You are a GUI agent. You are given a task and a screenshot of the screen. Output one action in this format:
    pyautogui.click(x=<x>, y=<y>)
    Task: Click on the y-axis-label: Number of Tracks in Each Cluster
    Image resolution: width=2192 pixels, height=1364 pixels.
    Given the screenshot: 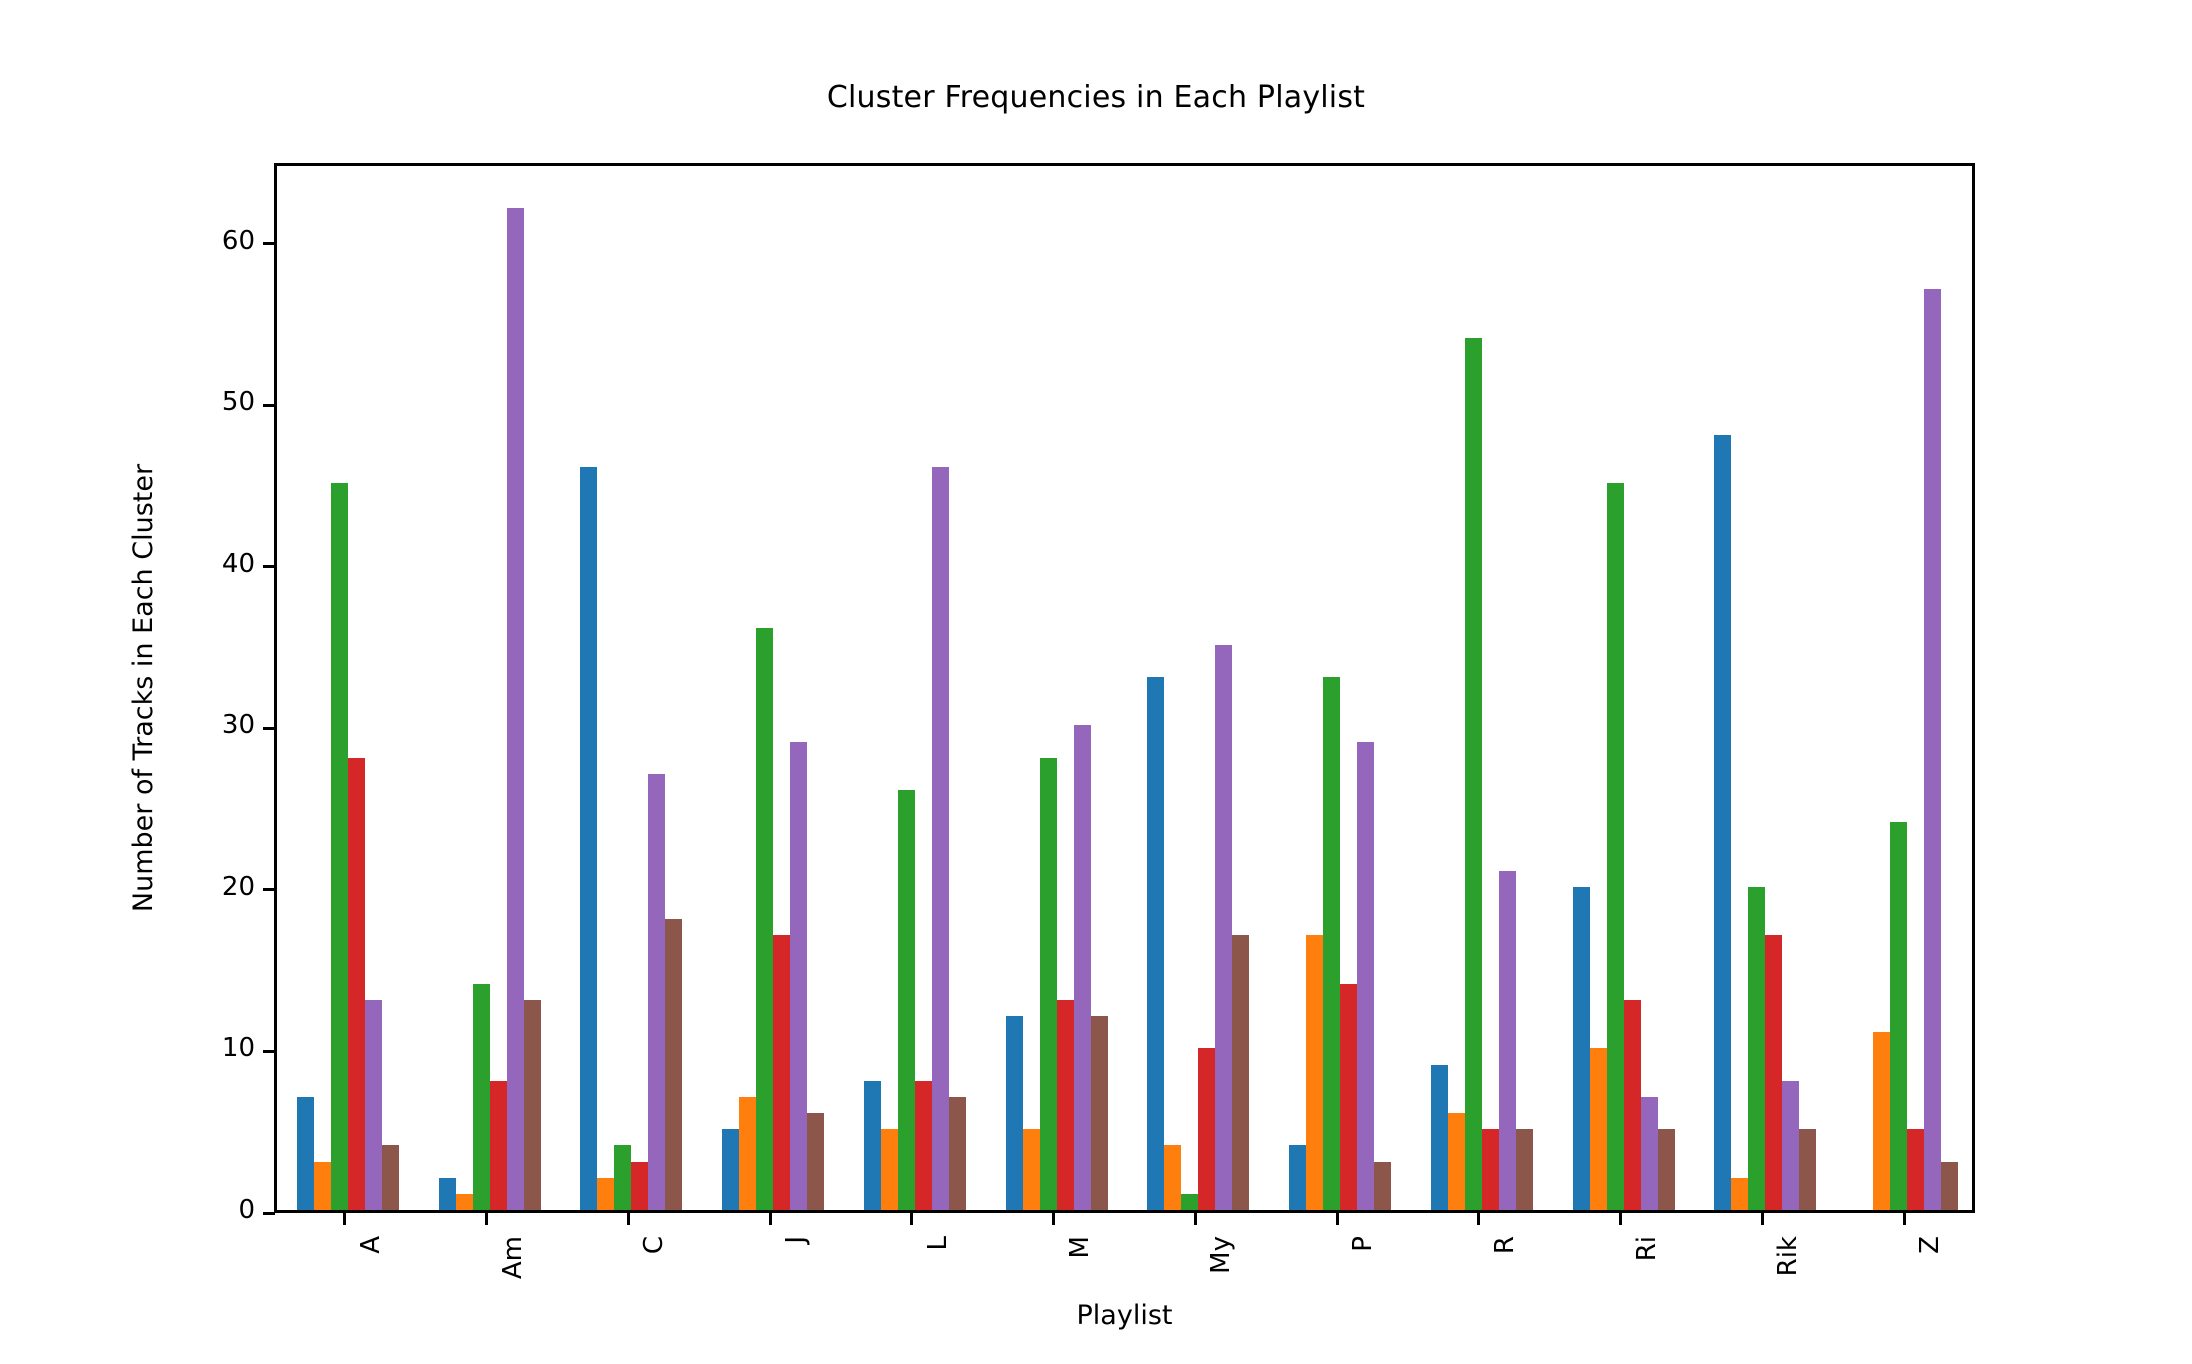 What is the action you would take?
    pyautogui.click(x=143, y=688)
    